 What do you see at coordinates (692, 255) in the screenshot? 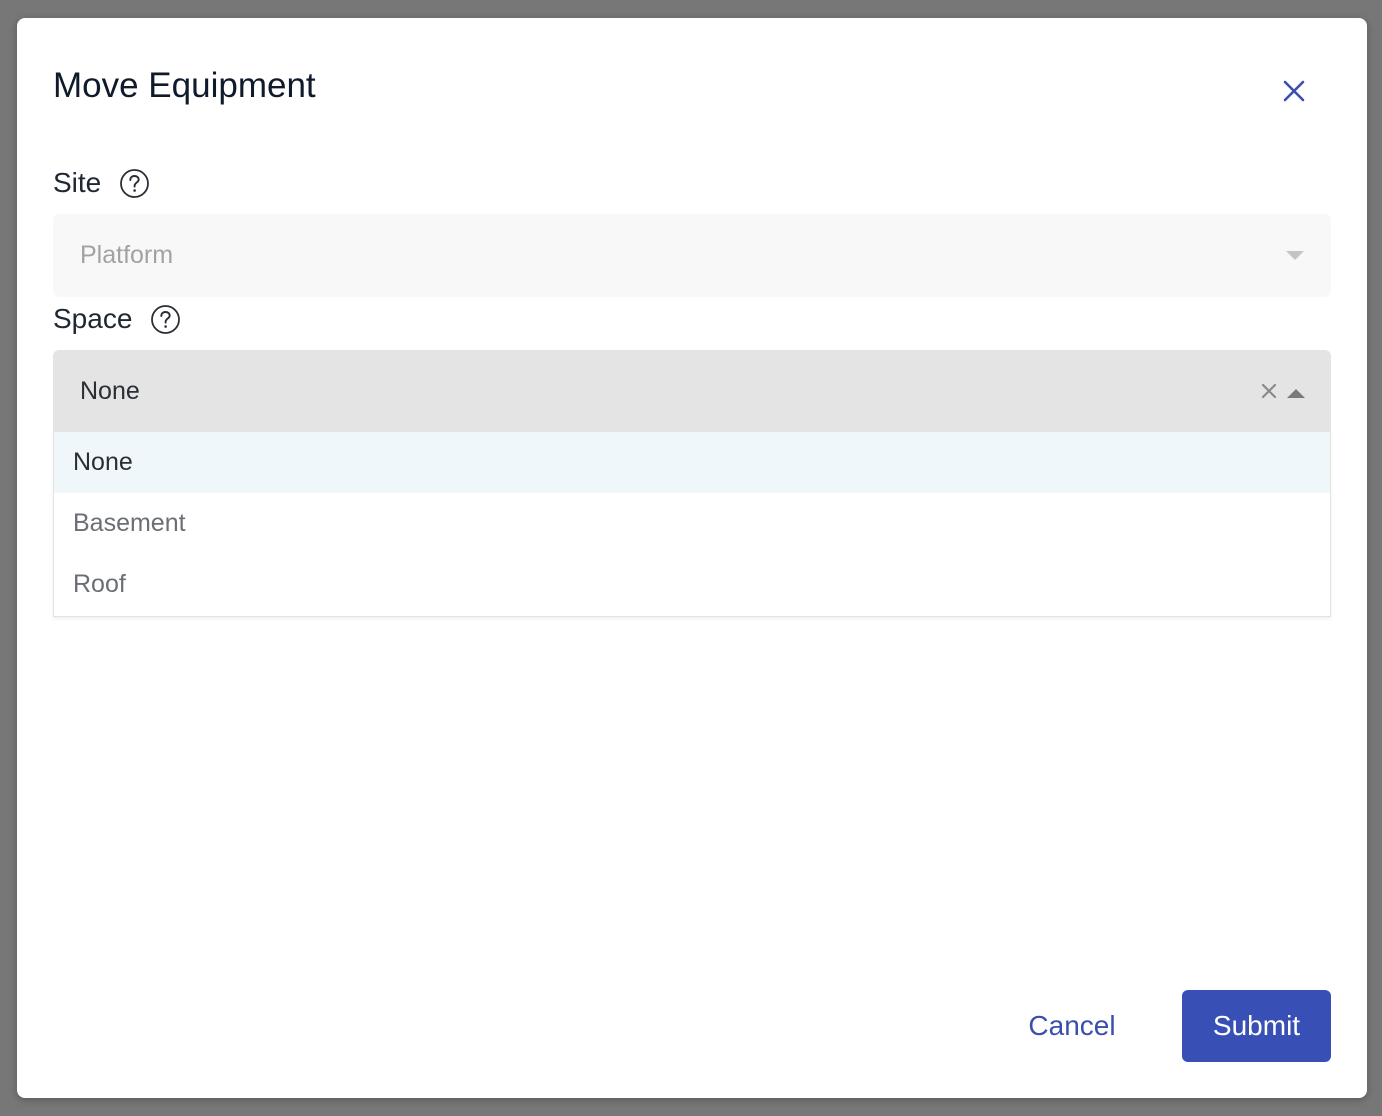
I see `site-select: Platform` at bounding box center [692, 255].